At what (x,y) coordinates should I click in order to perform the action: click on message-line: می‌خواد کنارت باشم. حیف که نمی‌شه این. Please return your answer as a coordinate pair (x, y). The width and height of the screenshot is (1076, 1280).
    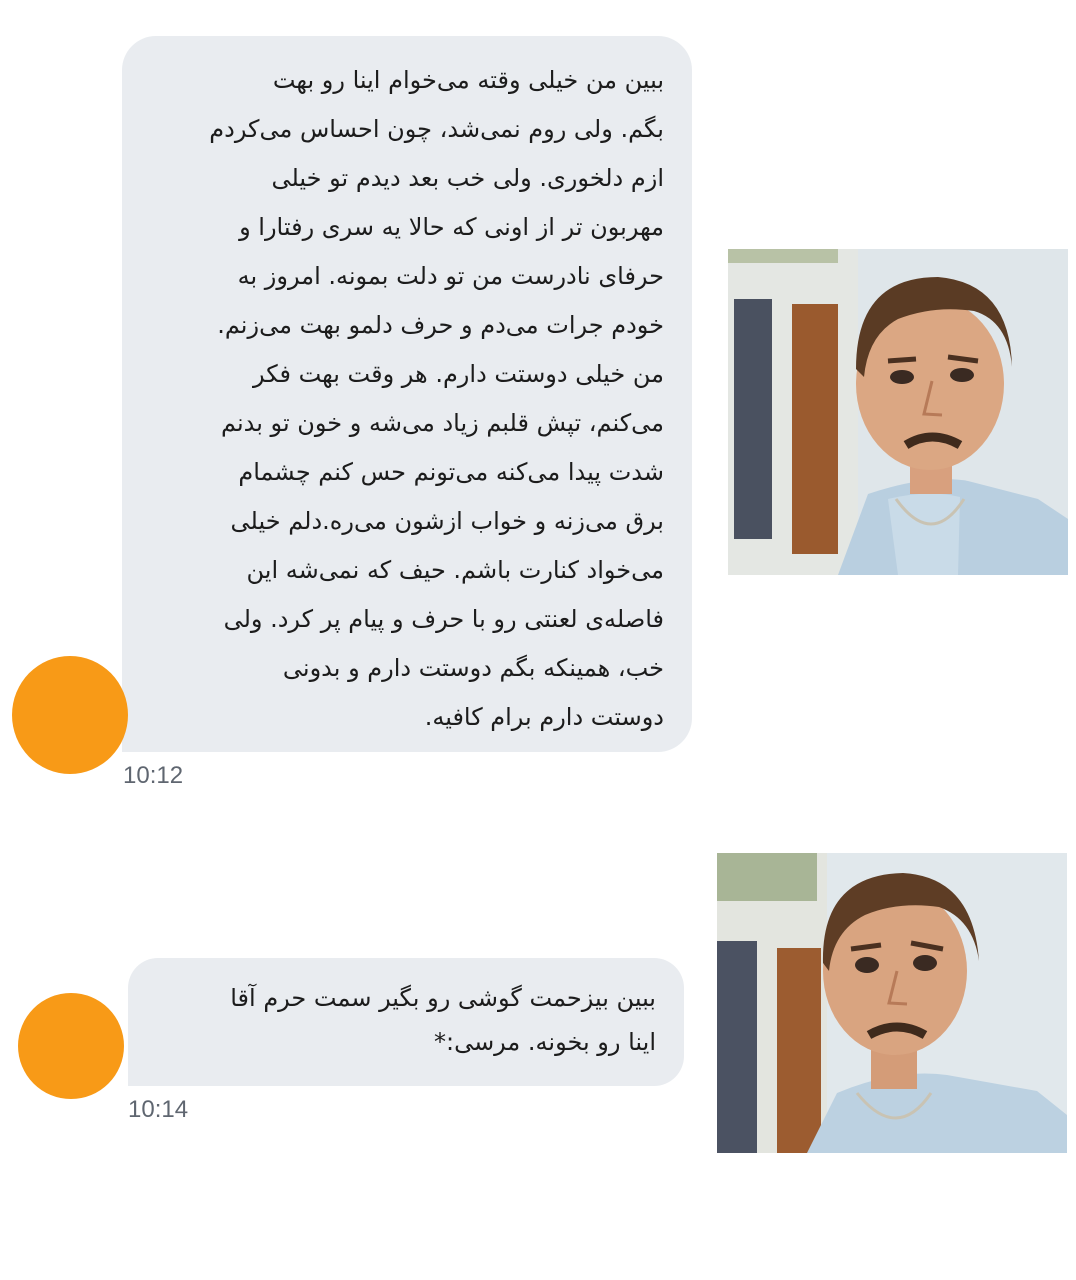
    Looking at the image, I should click on (455, 570).